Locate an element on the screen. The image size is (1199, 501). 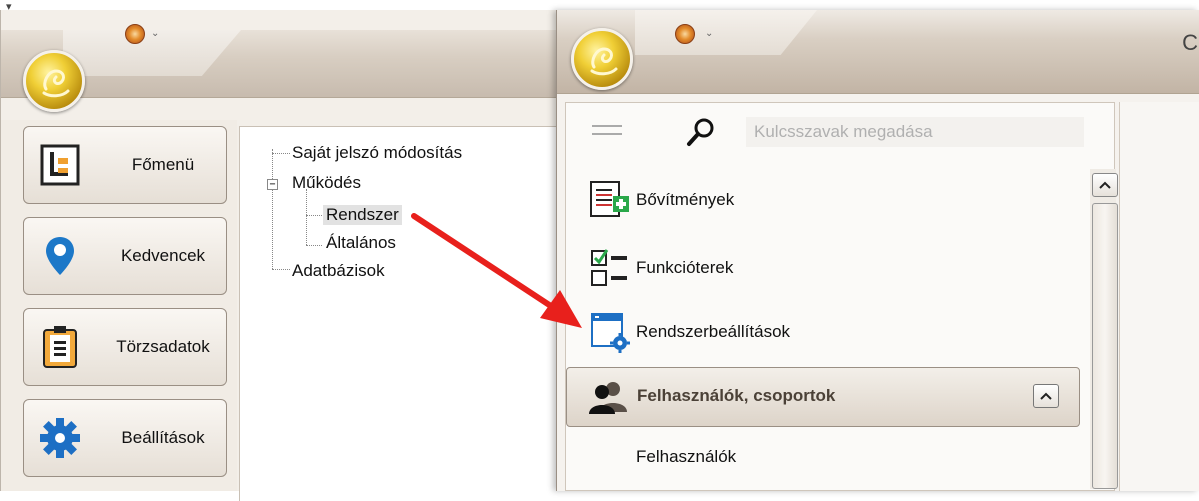
menu-item-label: Funkcióterek is located at coordinates (685, 267).